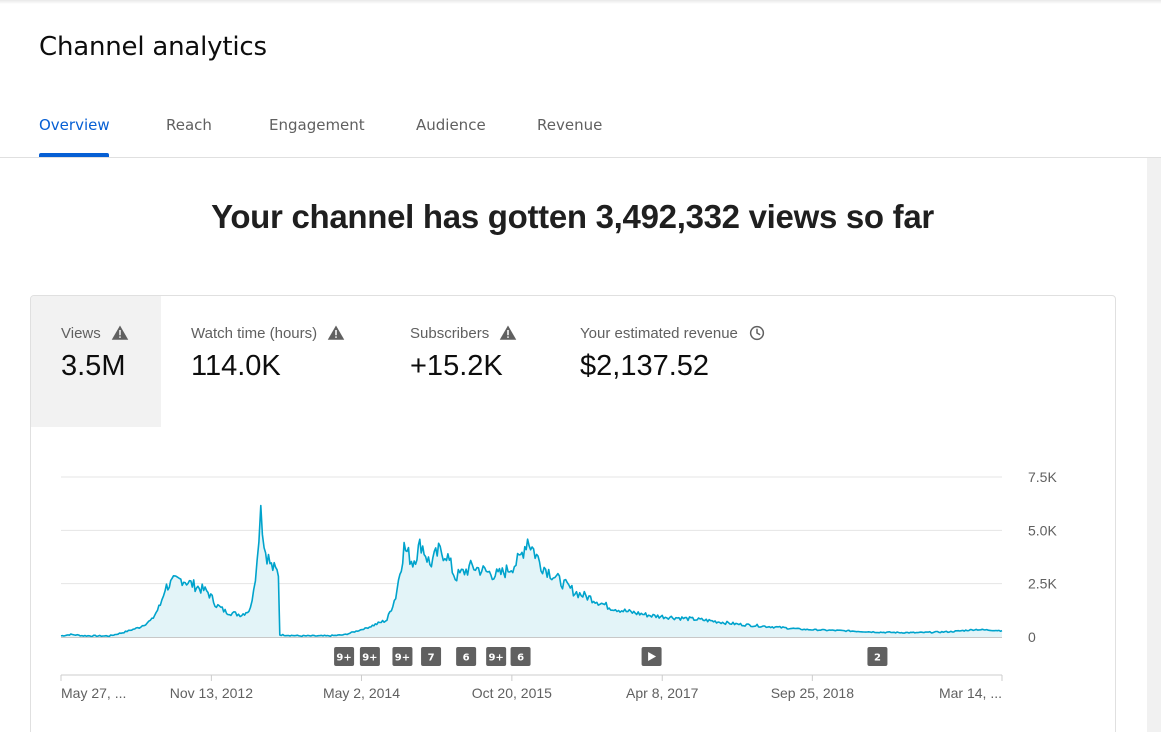 This screenshot has width=1161, height=732. What do you see at coordinates (317, 125) in the screenshot?
I see `tab-engagement: Engagement` at bounding box center [317, 125].